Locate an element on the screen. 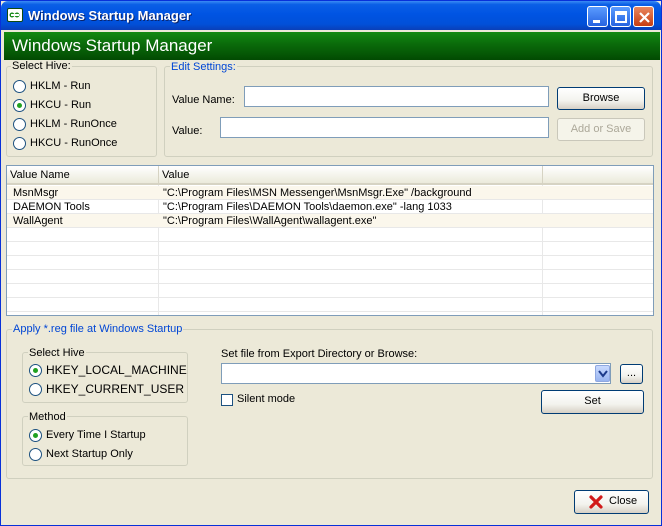  cell-value-name: WallAgent is located at coordinates (38, 221).